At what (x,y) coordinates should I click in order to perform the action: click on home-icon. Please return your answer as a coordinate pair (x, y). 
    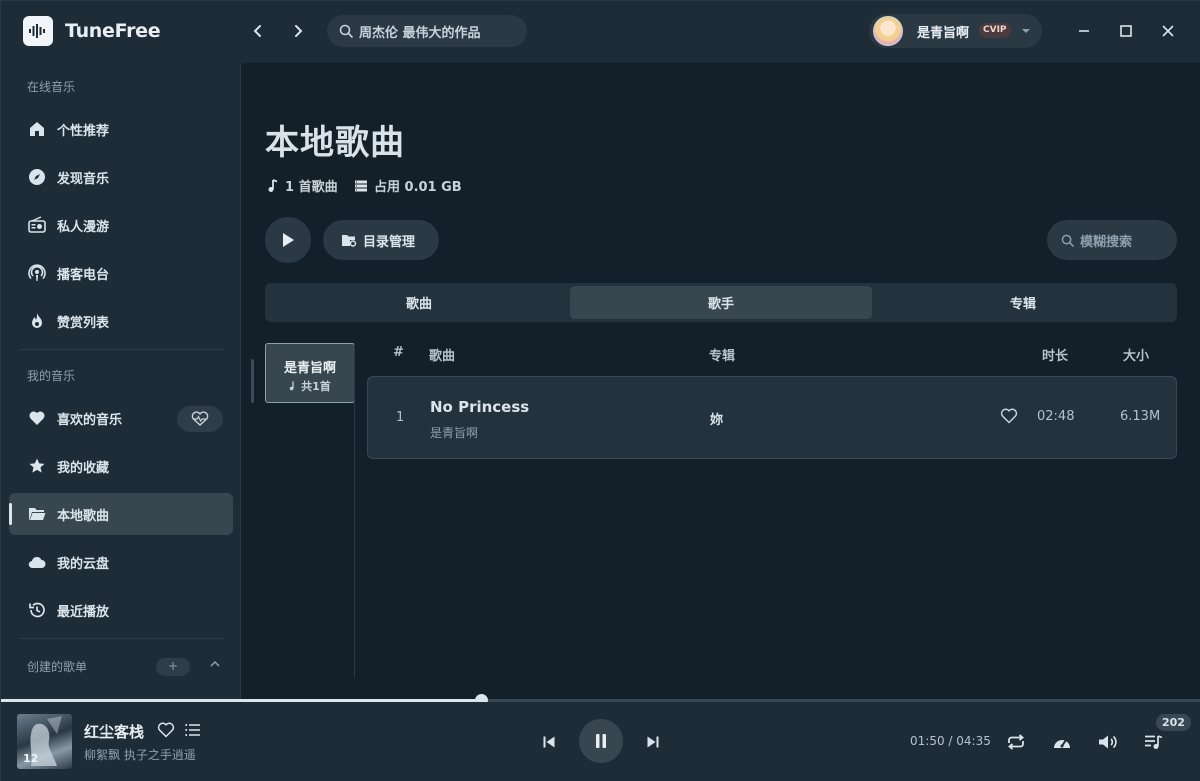
    Looking at the image, I should click on (37, 129).